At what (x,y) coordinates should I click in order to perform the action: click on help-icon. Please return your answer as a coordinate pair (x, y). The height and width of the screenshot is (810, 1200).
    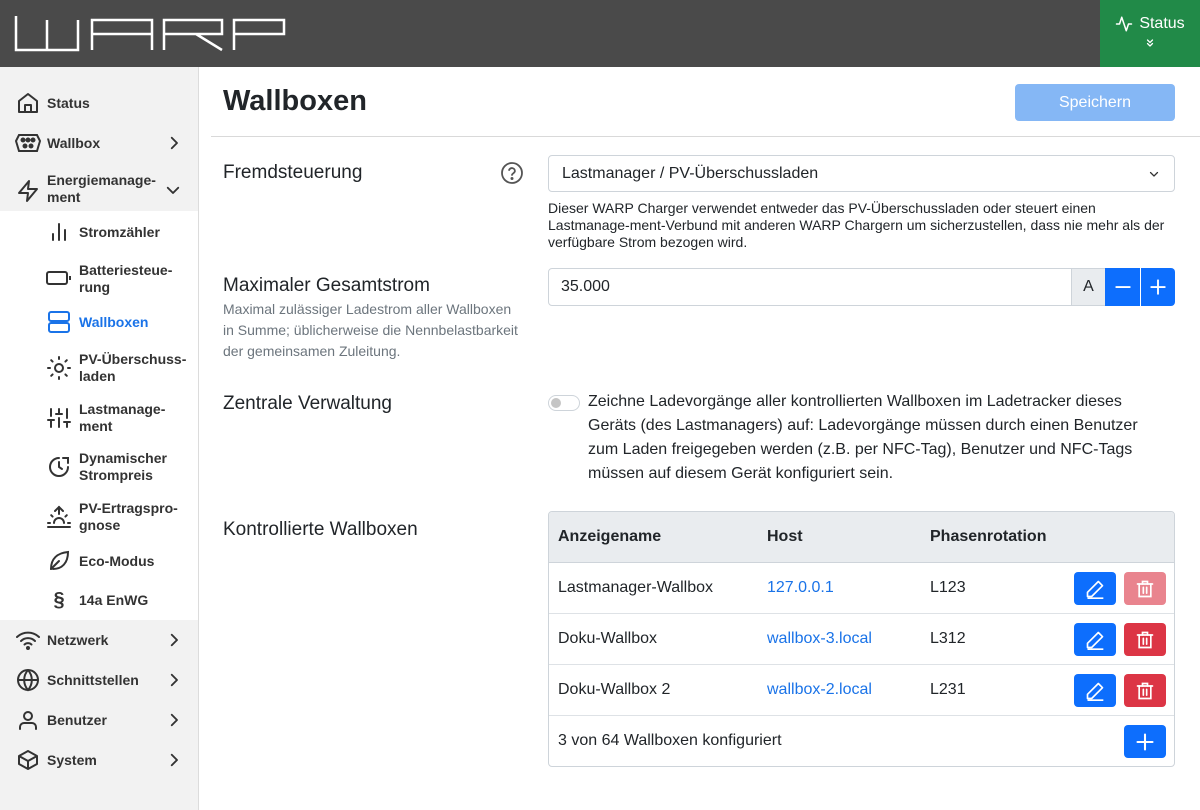
    Looking at the image, I should click on (512, 173).